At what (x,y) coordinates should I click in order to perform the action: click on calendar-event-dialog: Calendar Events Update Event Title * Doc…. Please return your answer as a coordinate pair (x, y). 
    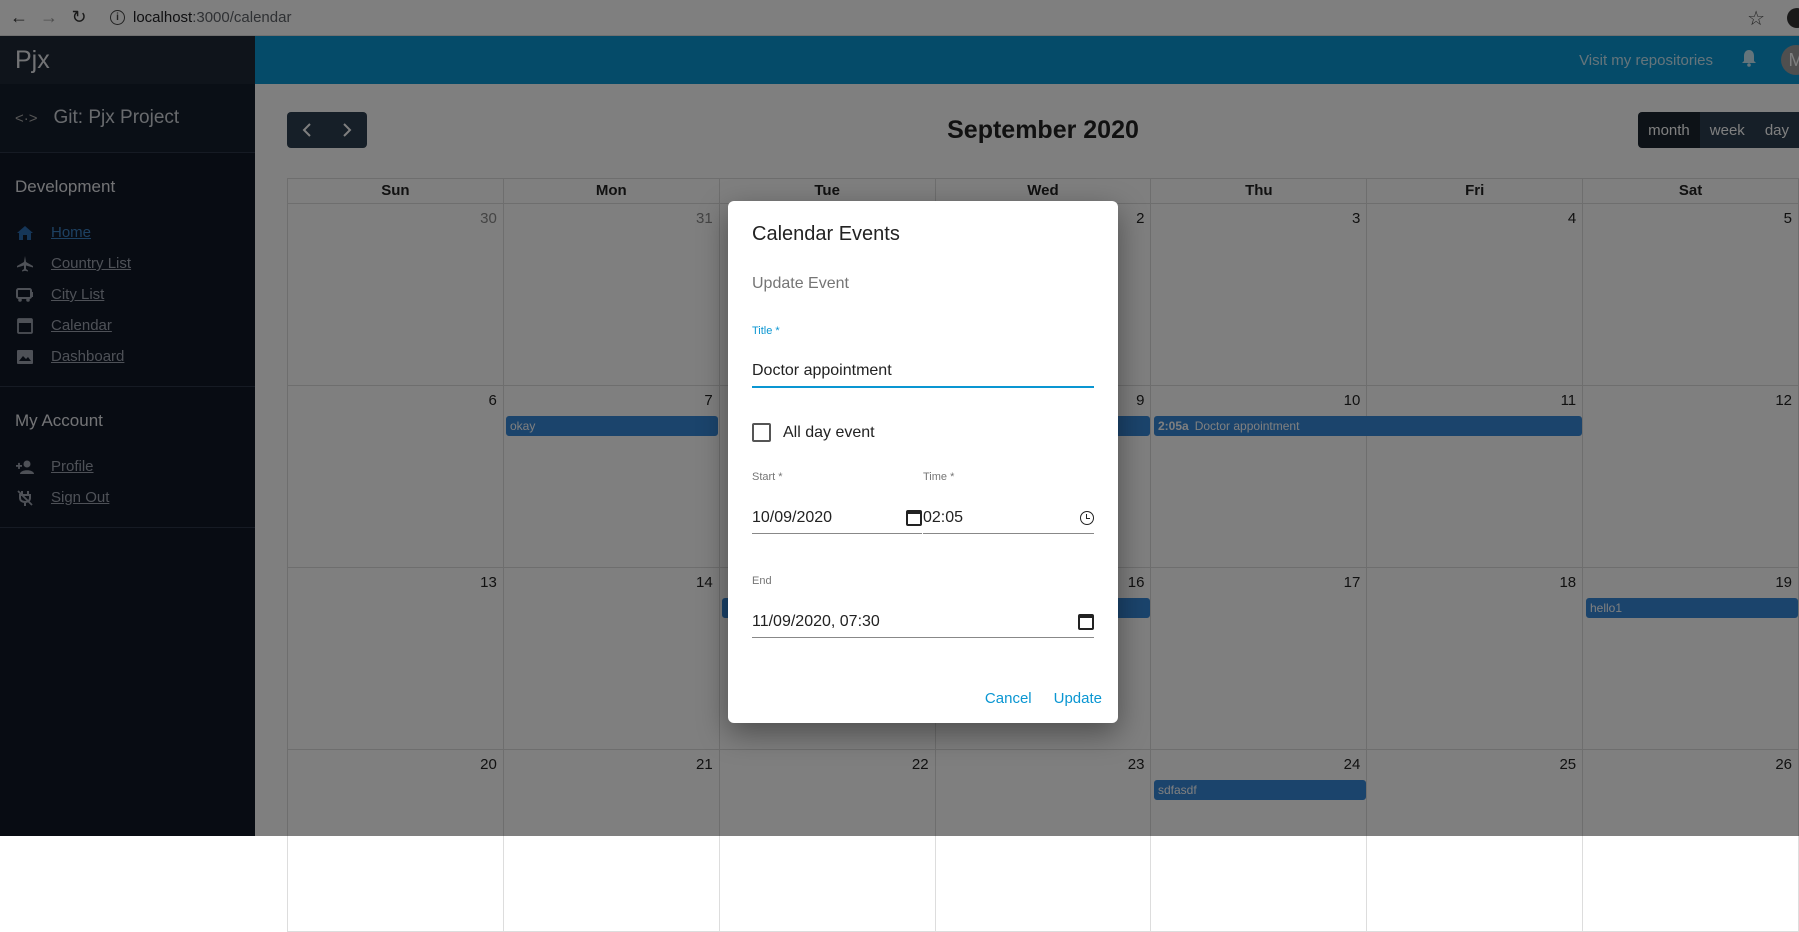
    Looking at the image, I should click on (923, 462).